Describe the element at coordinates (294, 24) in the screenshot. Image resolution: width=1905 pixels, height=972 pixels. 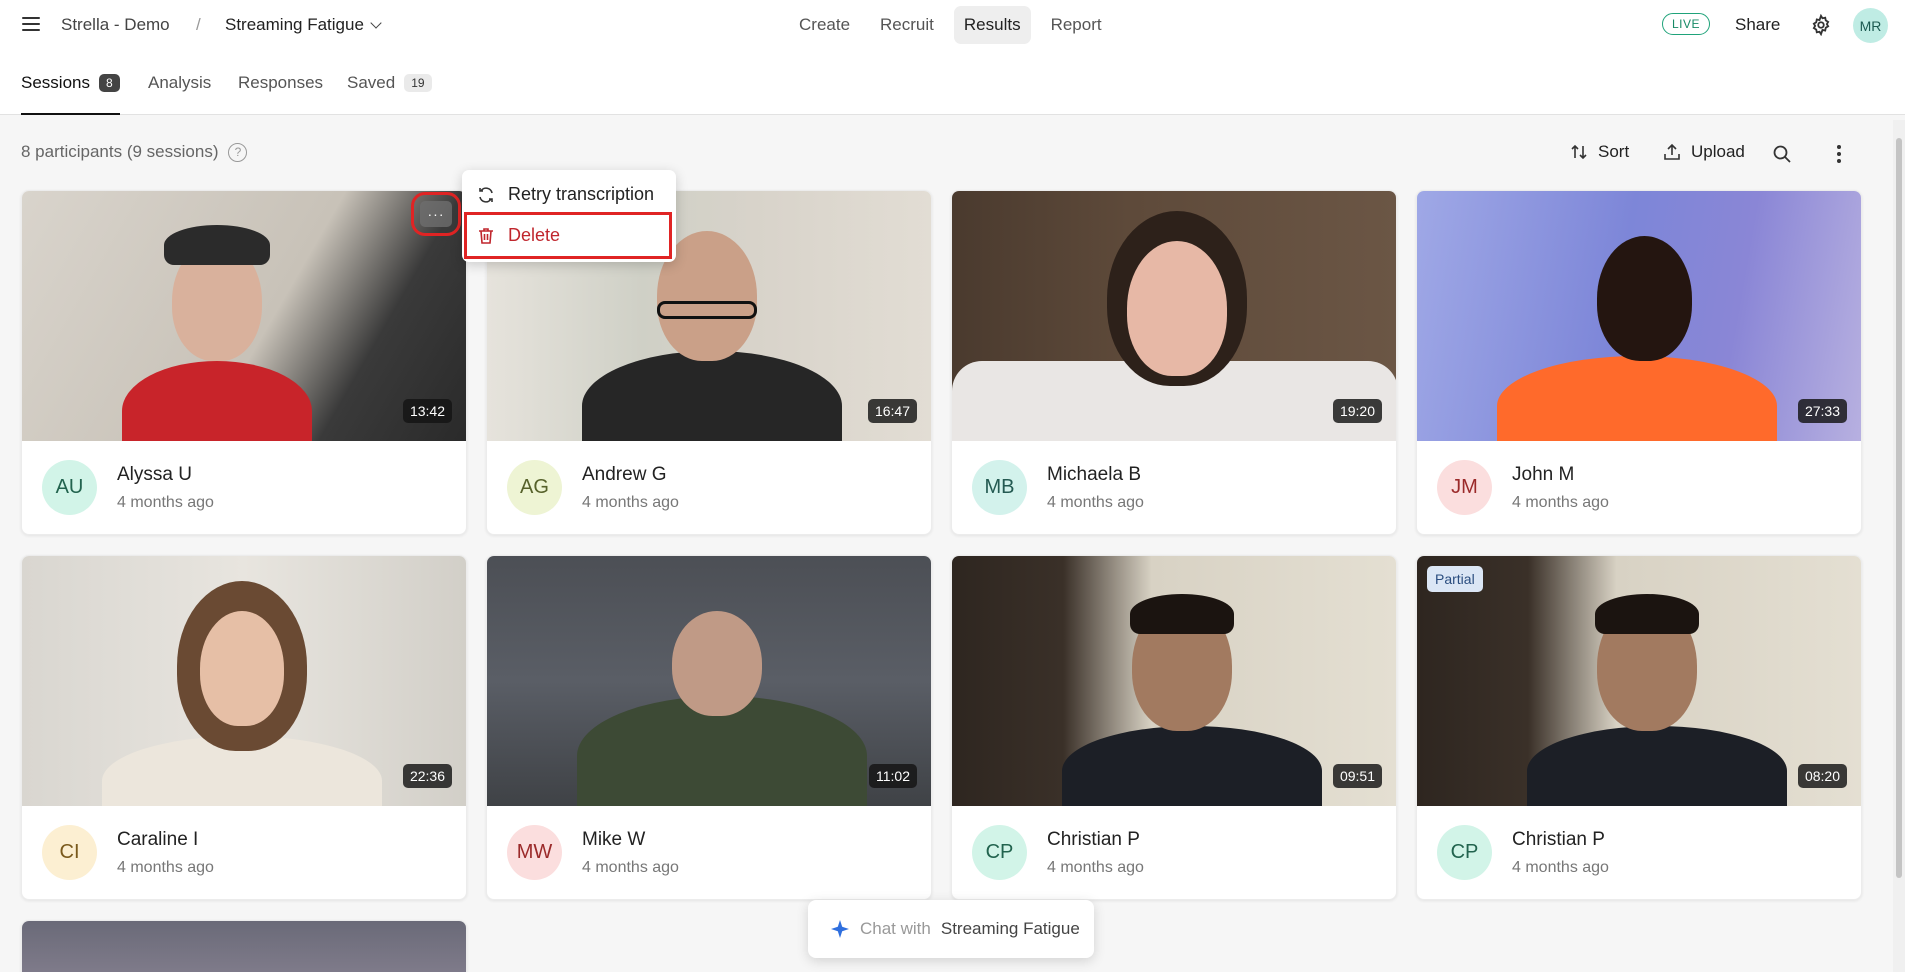
I see `study-name: Streaming Fatigue` at that location.